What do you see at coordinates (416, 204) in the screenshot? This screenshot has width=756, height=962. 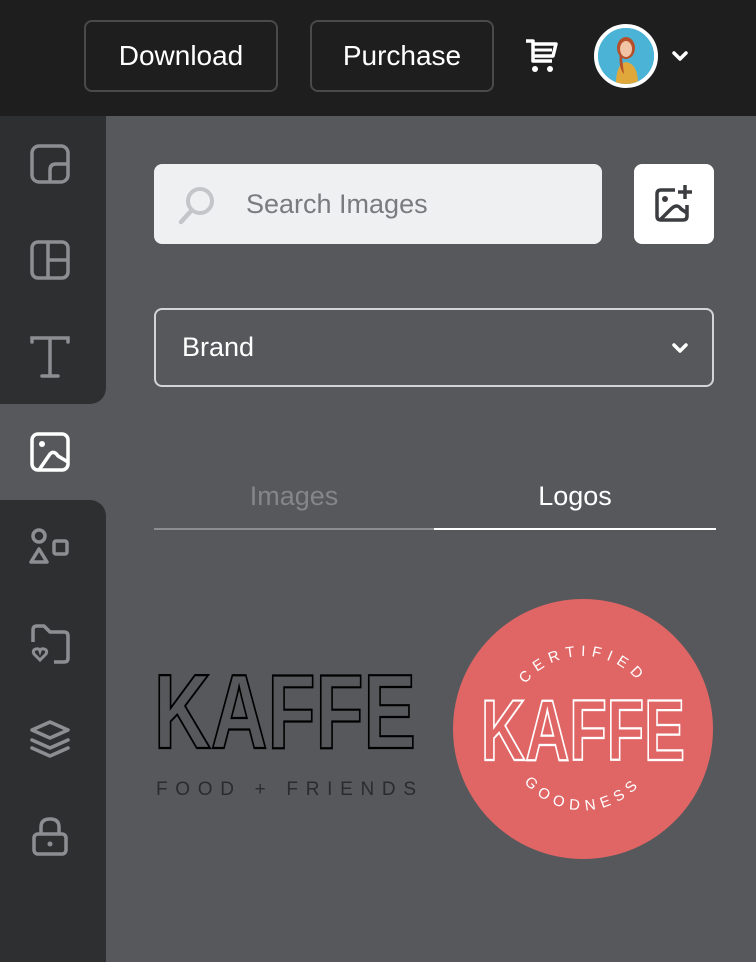 I see `search-input` at bounding box center [416, 204].